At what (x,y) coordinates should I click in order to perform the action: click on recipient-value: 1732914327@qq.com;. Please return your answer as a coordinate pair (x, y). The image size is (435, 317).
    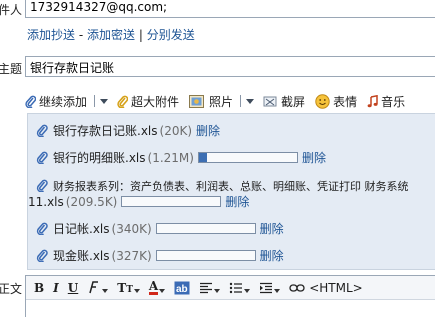
    Looking at the image, I should click on (99, 7).